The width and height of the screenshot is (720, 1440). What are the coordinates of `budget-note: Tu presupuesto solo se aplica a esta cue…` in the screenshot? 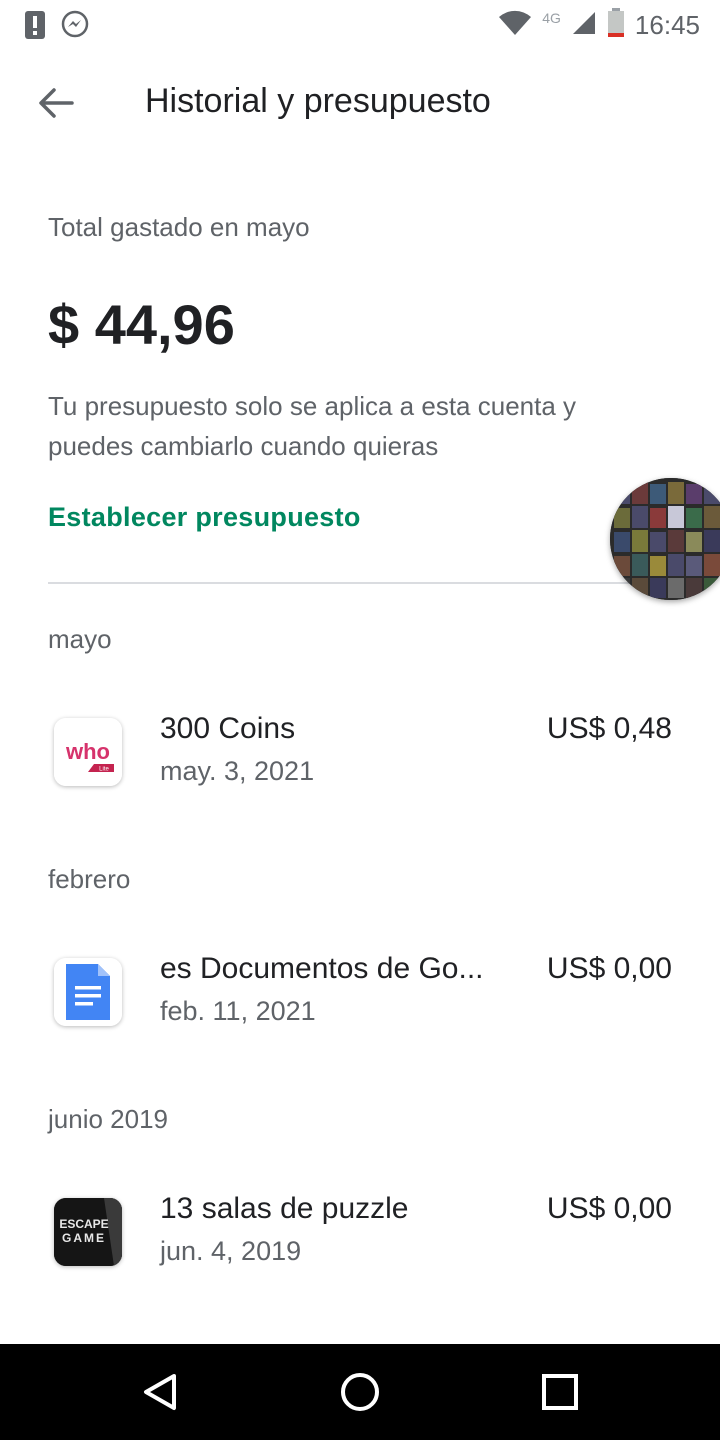 It's located at (312, 426).